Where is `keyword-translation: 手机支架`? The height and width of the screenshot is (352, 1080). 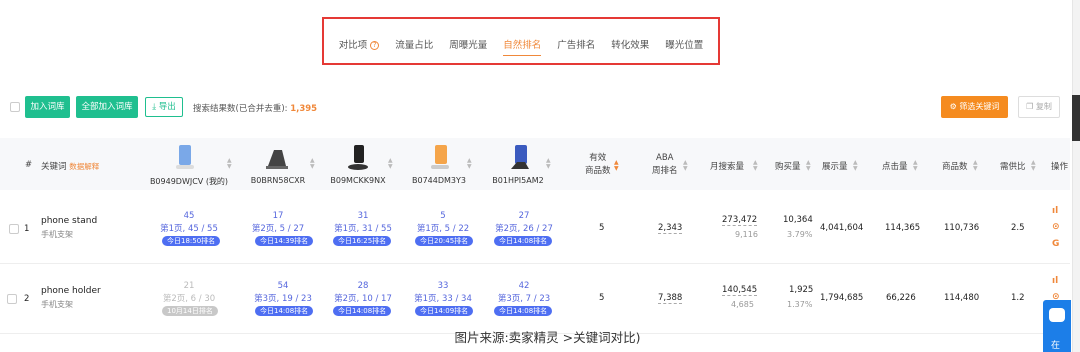 keyword-translation: 手机支架 is located at coordinates (57, 234).